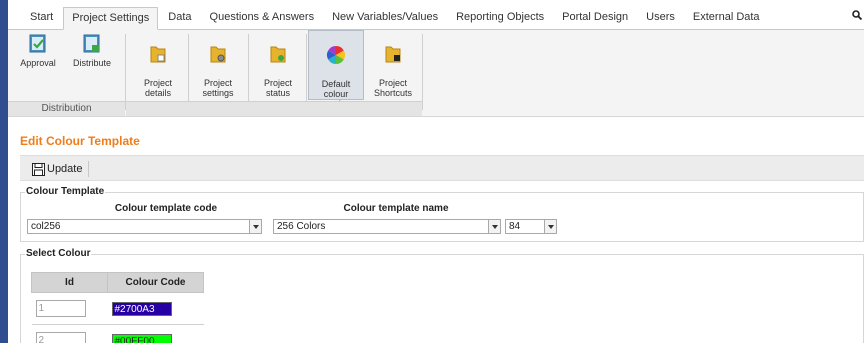  I want to click on colour-template-legend: Colour Template, so click(65, 191).